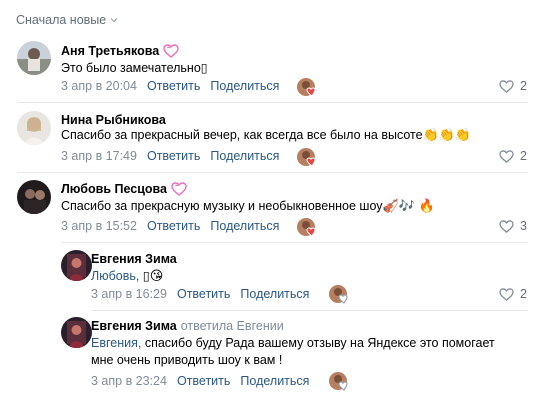 Image resolution: width=545 pixels, height=406 pixels. What do you see at coordinates (99, 226) in the screenshot?
I see `comment-time: 3 апр в 15:52` at bounding box center [99, 226].